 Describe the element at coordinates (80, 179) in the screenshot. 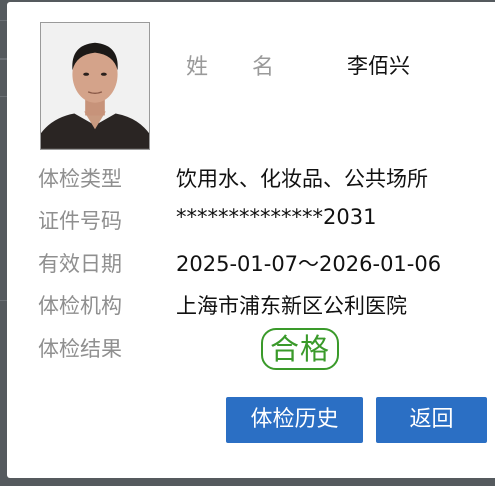

I see `exam-type-label: 体检类型` at that location.